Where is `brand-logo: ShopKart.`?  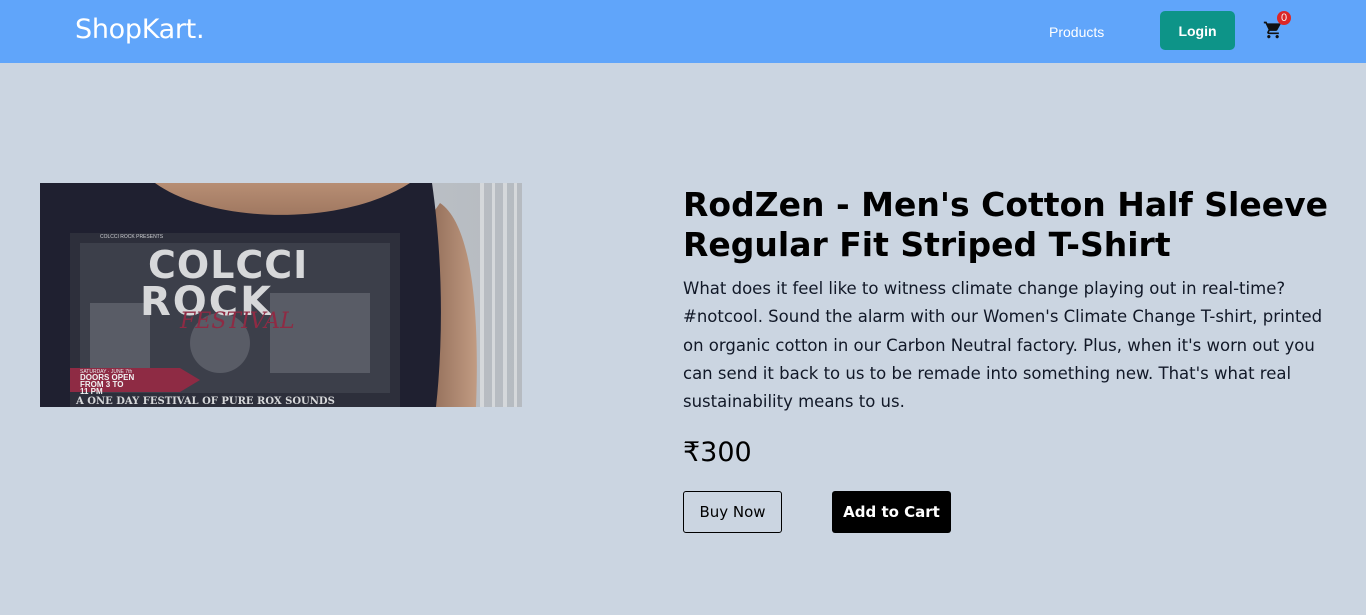
brand-logo: ShopKart. is located at coordinates (140, 29).